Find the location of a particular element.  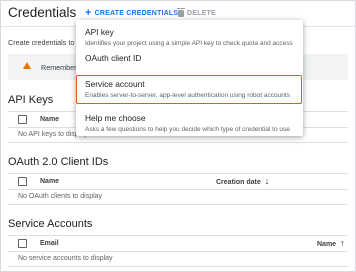

oauth-empty-text: No OAuth clients to display is located at coordinates (60, 196).